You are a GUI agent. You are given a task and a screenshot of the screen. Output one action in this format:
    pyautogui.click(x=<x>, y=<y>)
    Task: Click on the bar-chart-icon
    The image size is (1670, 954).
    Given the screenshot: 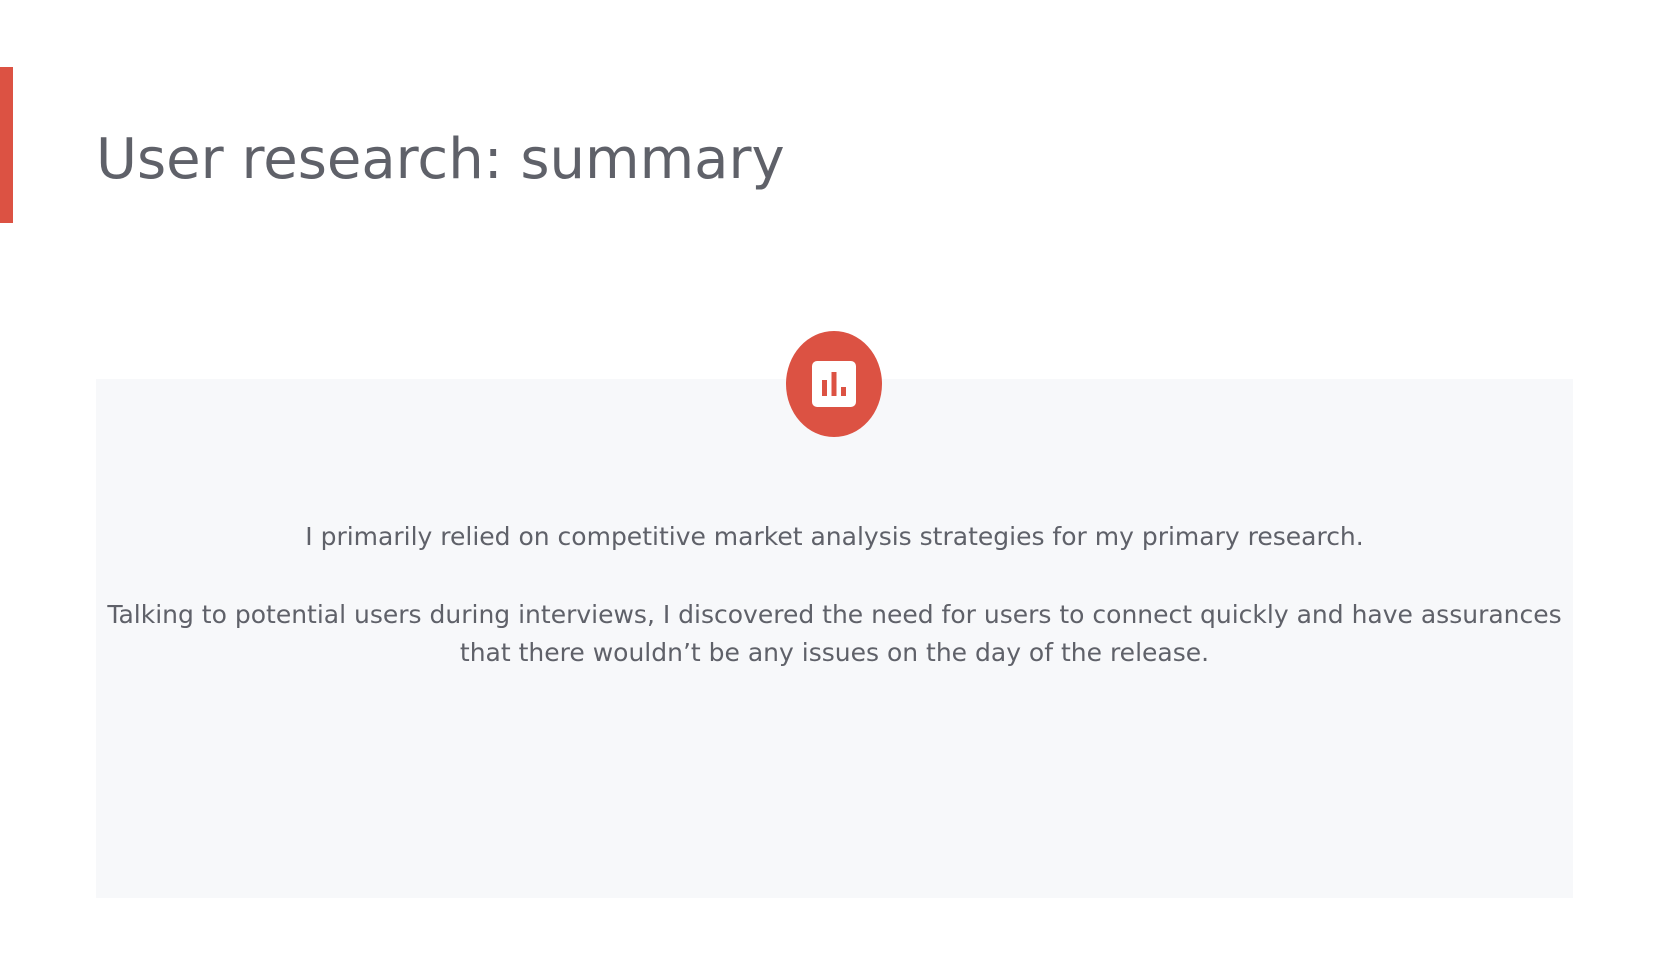 What is the action you would take?
    pyautogui.click(x=834, y=384)
    